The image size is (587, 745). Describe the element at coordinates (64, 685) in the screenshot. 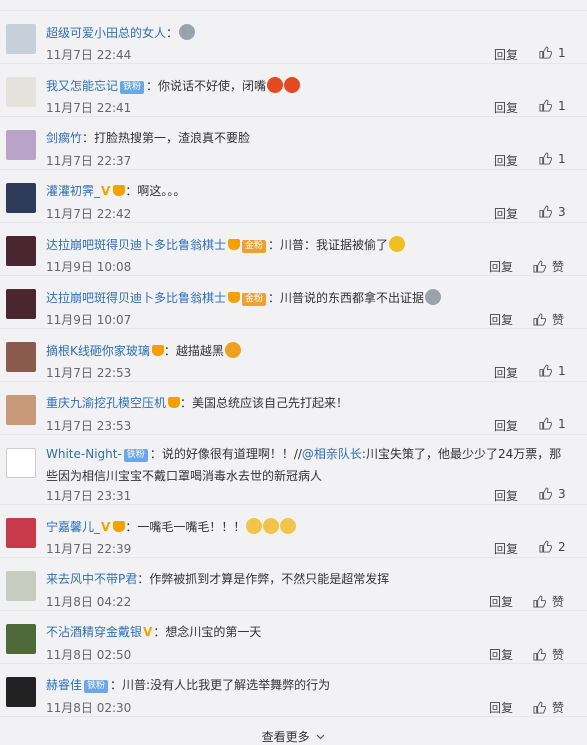

I see `username: 赫睿佳` at that location.